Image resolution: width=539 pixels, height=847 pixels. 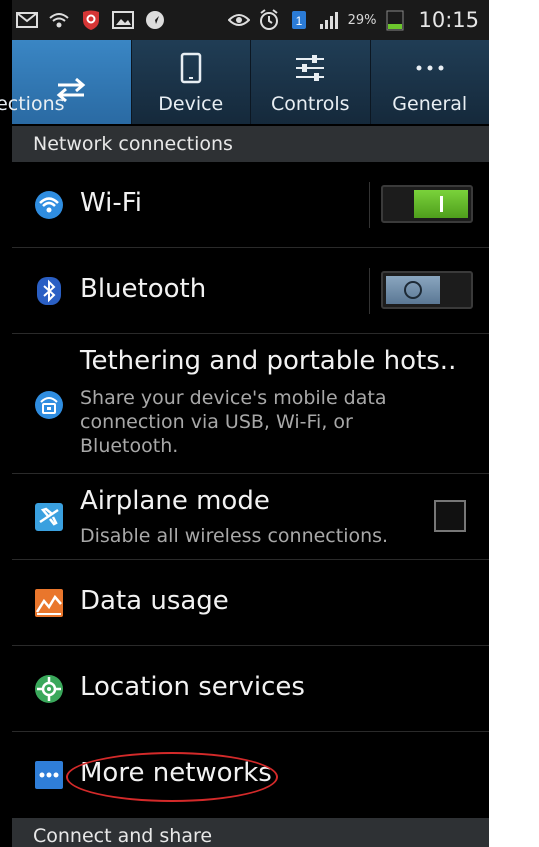 What do you see at coordinates (250, 205) in the screenshot?
I see `wifi-row: Wi-Fi` at bounding box center [250, 205].